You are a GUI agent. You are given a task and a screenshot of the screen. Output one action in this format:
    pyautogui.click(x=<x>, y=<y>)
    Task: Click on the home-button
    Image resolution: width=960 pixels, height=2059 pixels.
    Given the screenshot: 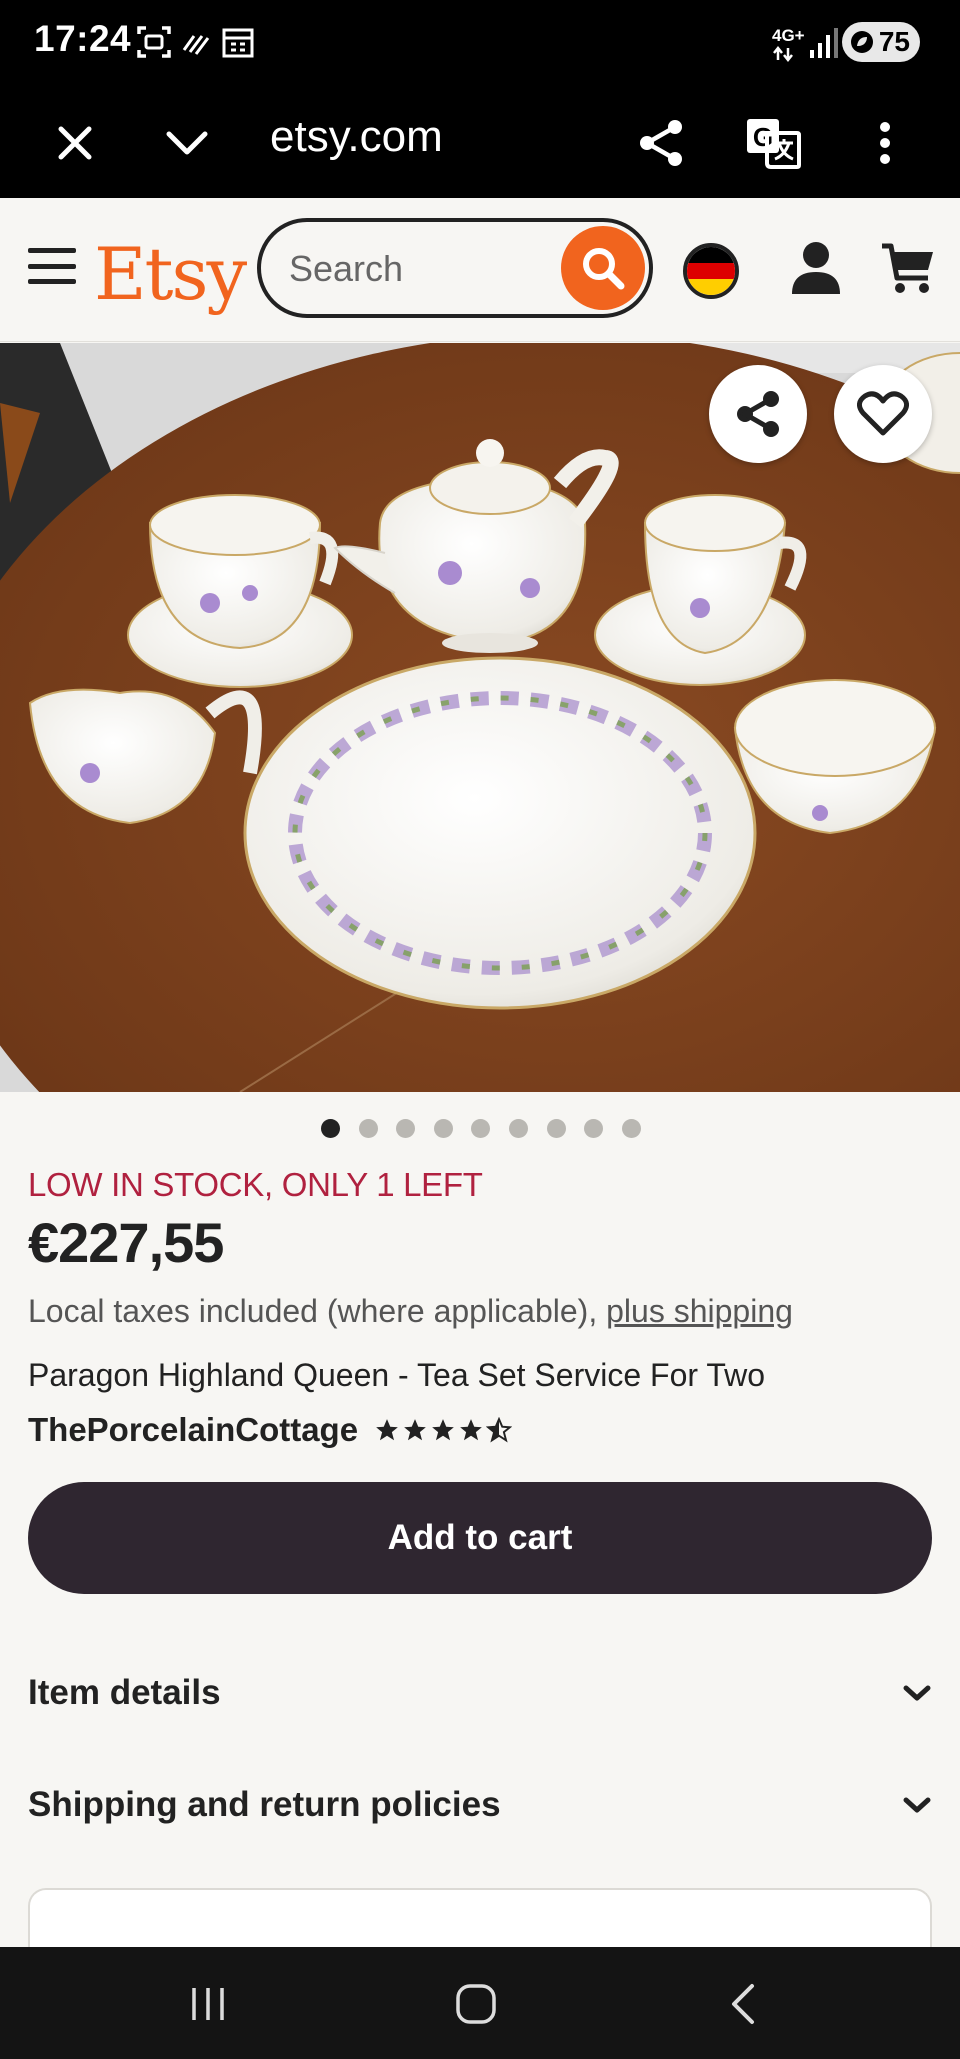 What is the action you would take?
    pyautogui.click(x=476, y=2004)
    